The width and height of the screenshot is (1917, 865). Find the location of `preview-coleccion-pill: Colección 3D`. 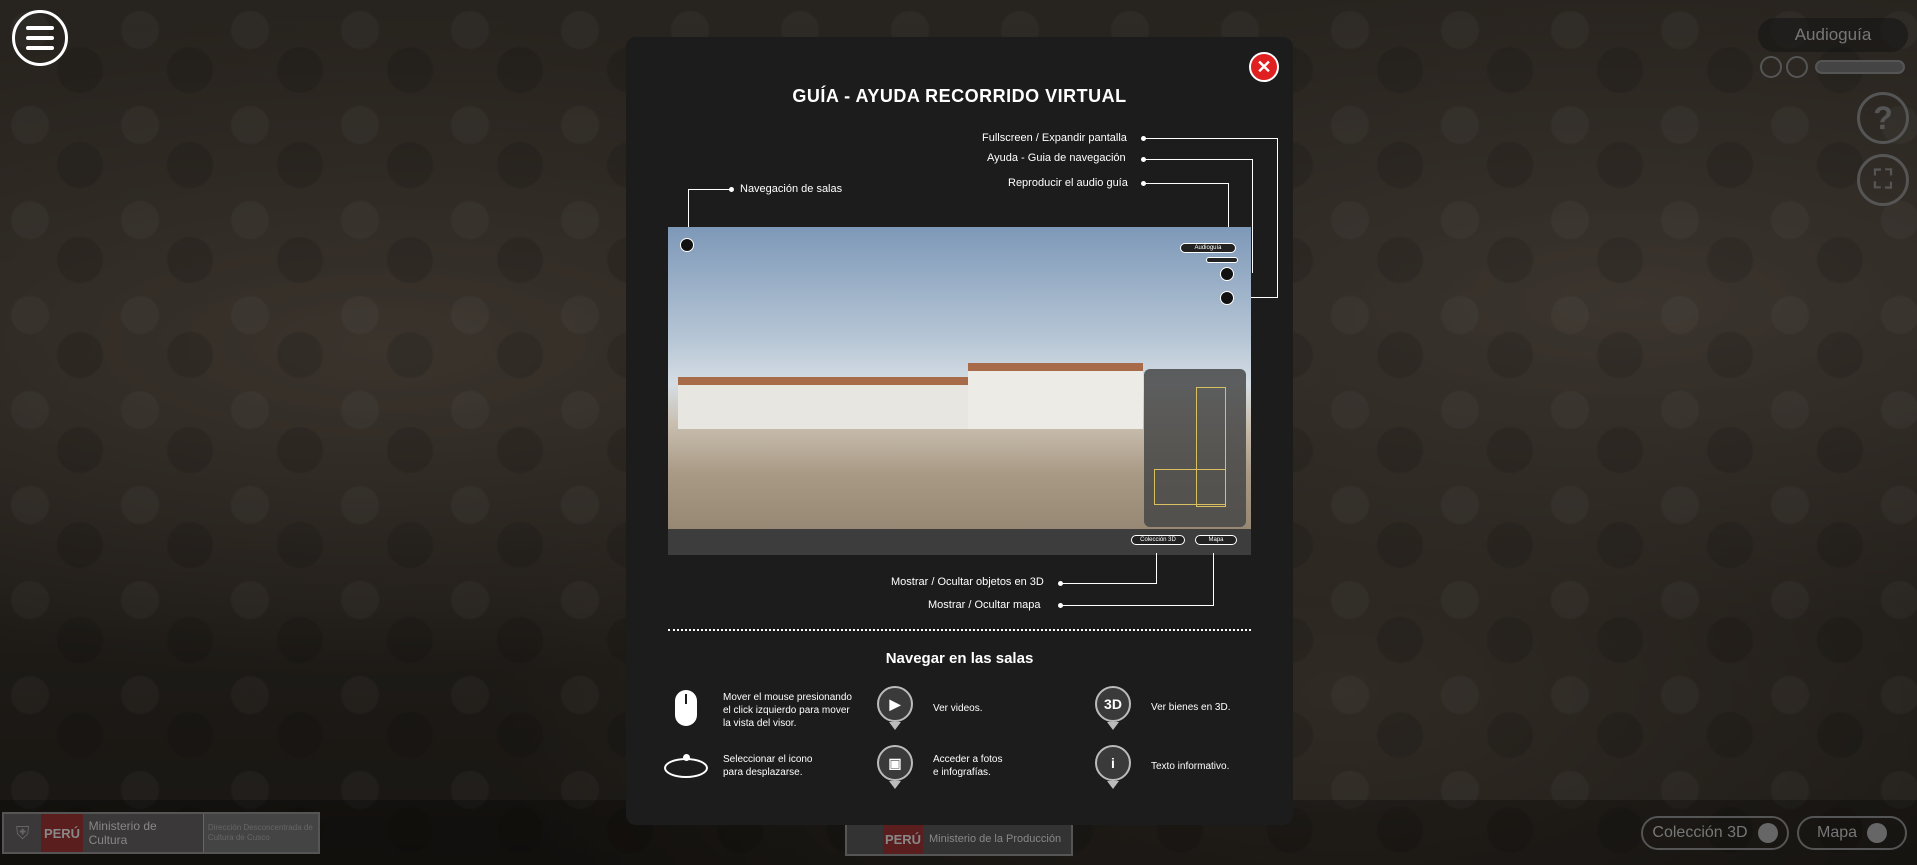

preview-coleccion-pill: Colección 3D is located at coordinates (1158, 540).